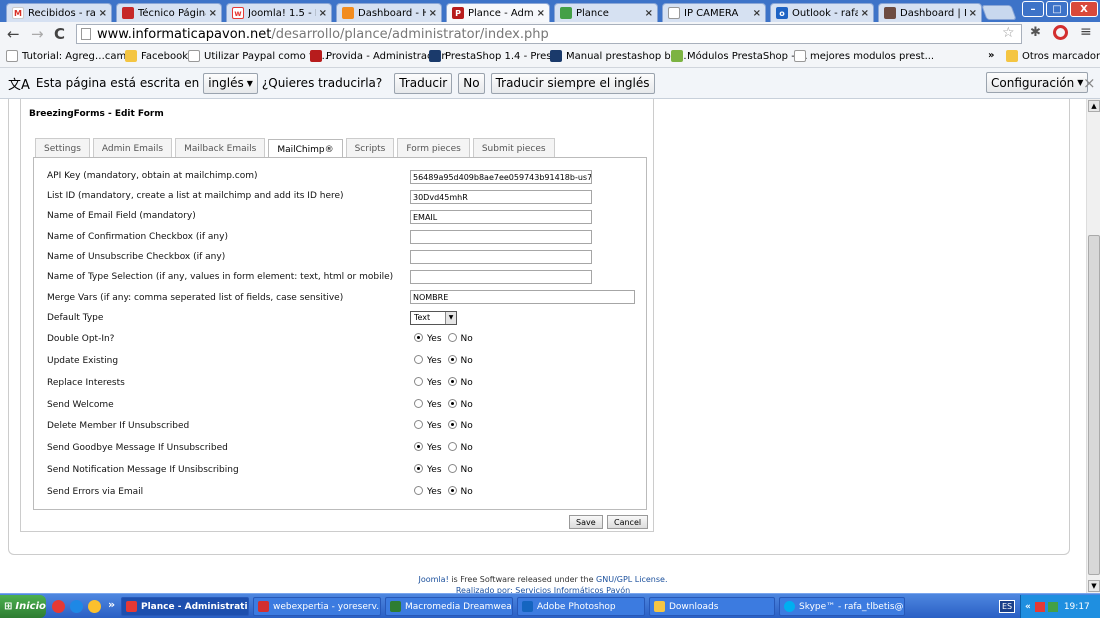 The image size is (1100, 618). What do you see at coordinates (1057, 9) in the screenshot?
I see `maximize-button: □` at bounding box center [1057, 9].